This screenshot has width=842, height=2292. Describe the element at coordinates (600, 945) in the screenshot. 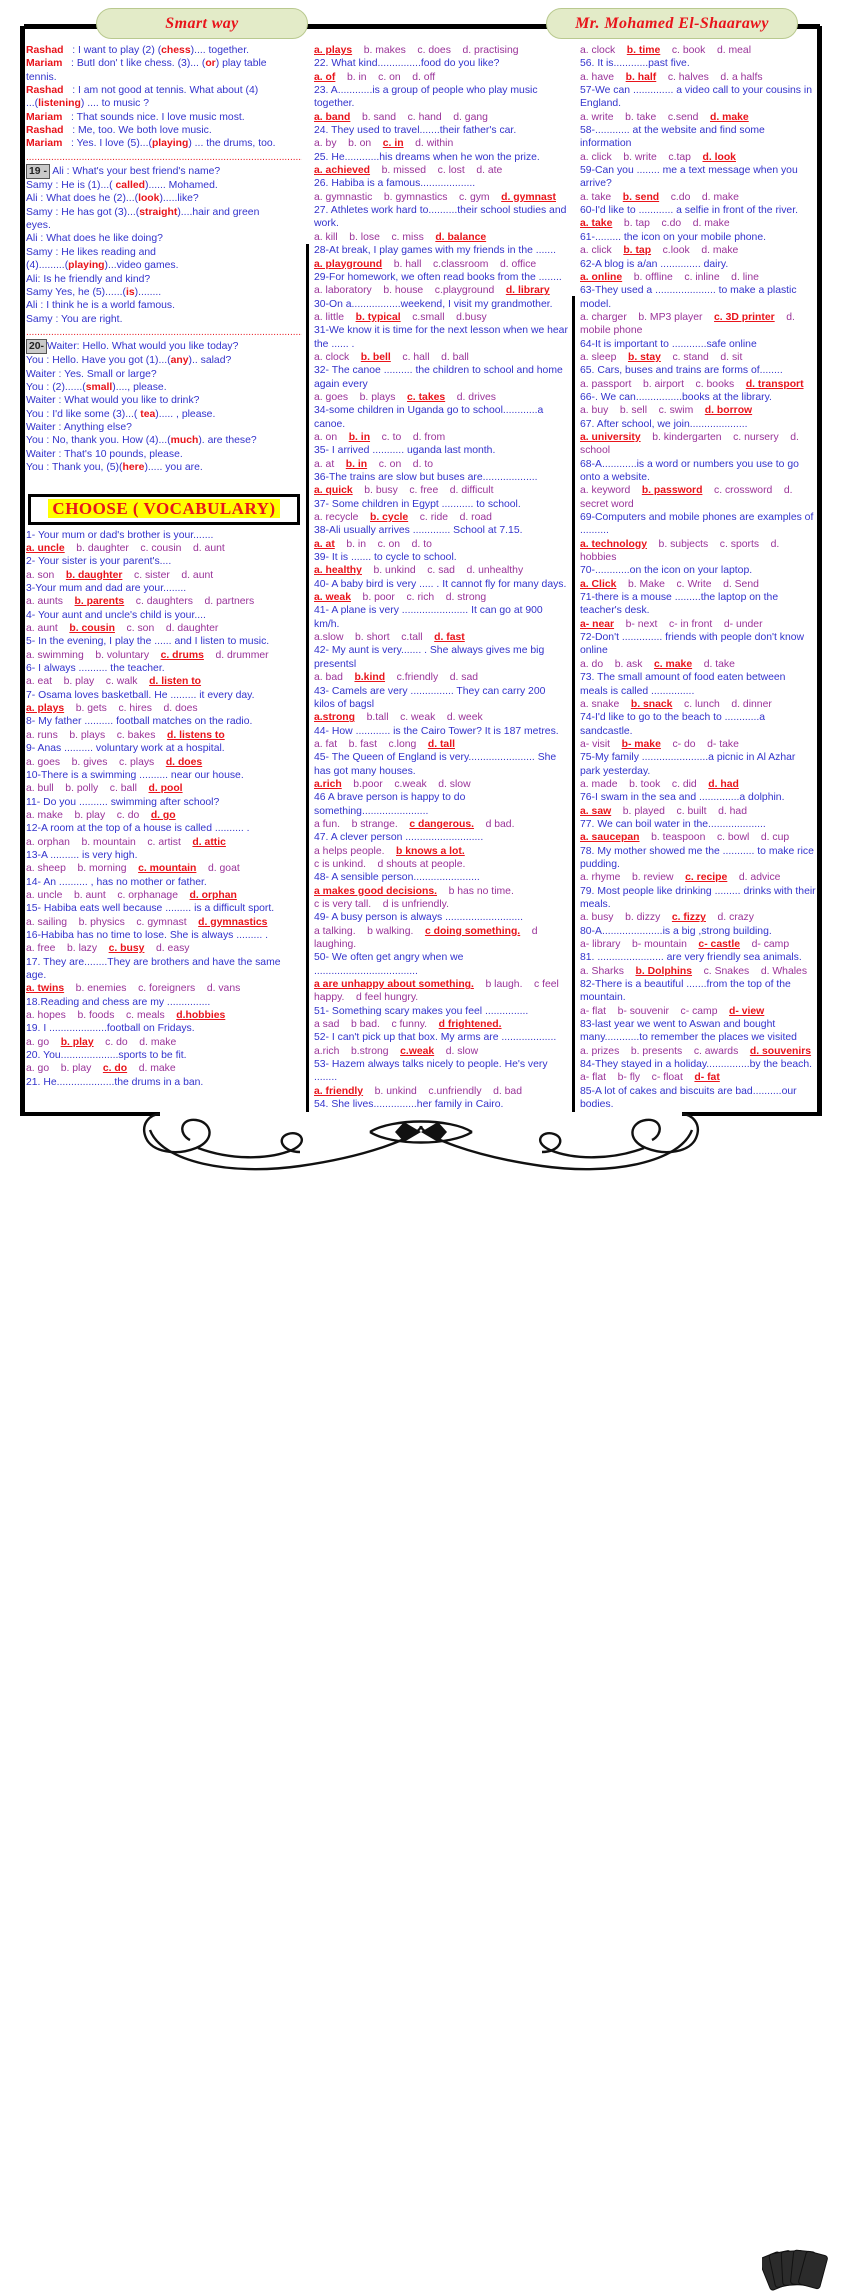

I see `option: a- library` at that location.